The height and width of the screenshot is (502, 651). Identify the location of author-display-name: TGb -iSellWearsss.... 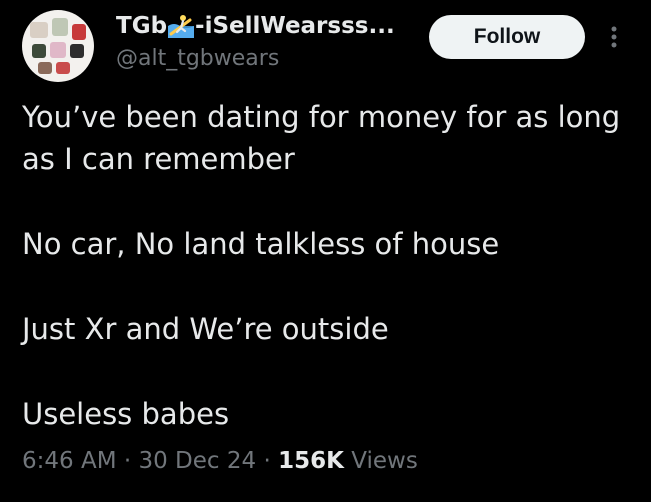
(255, 26).